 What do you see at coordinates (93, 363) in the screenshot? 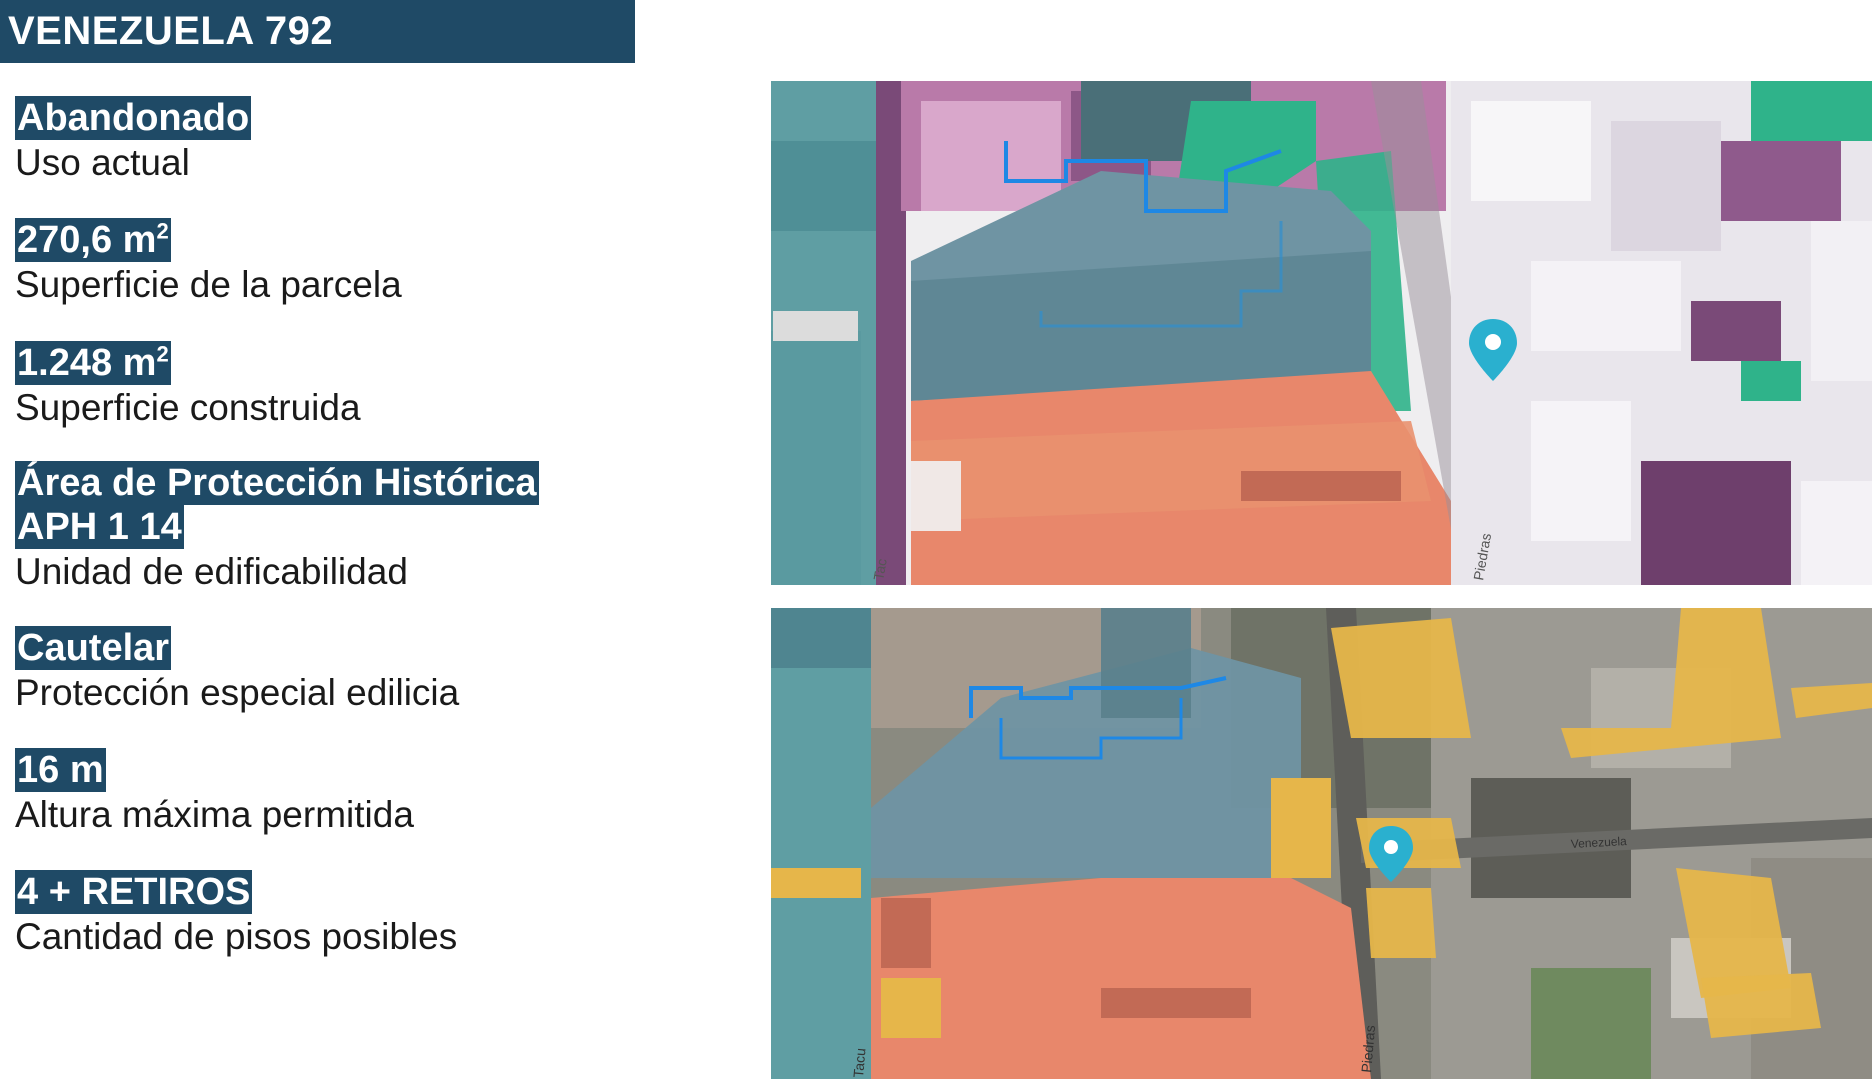
I see `fact-value: 1.248 m2` at bounding box center [93, 363].